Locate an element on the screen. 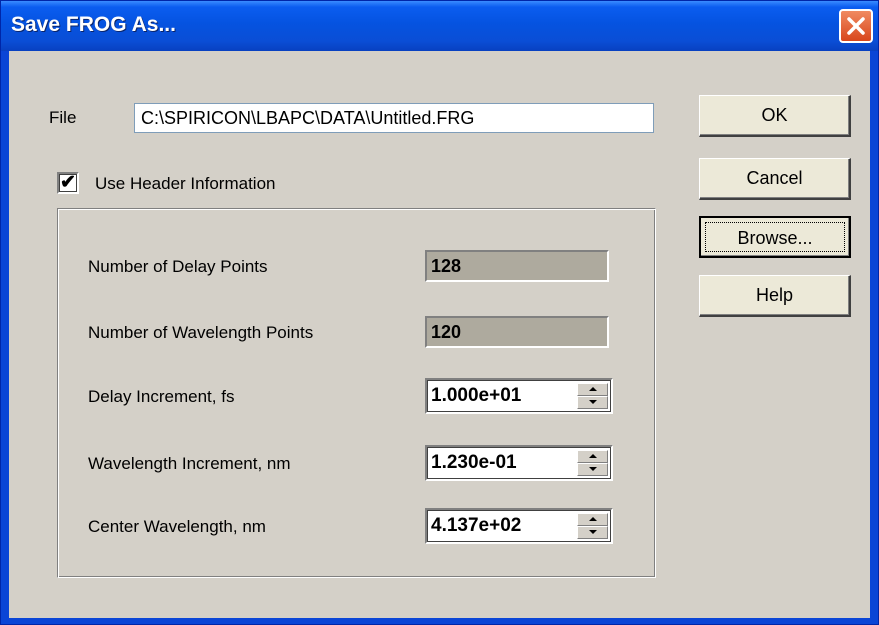 The image size is (879, 625). center-wavelength-input: 4.137e+02 is located at coordinates (476, 526).